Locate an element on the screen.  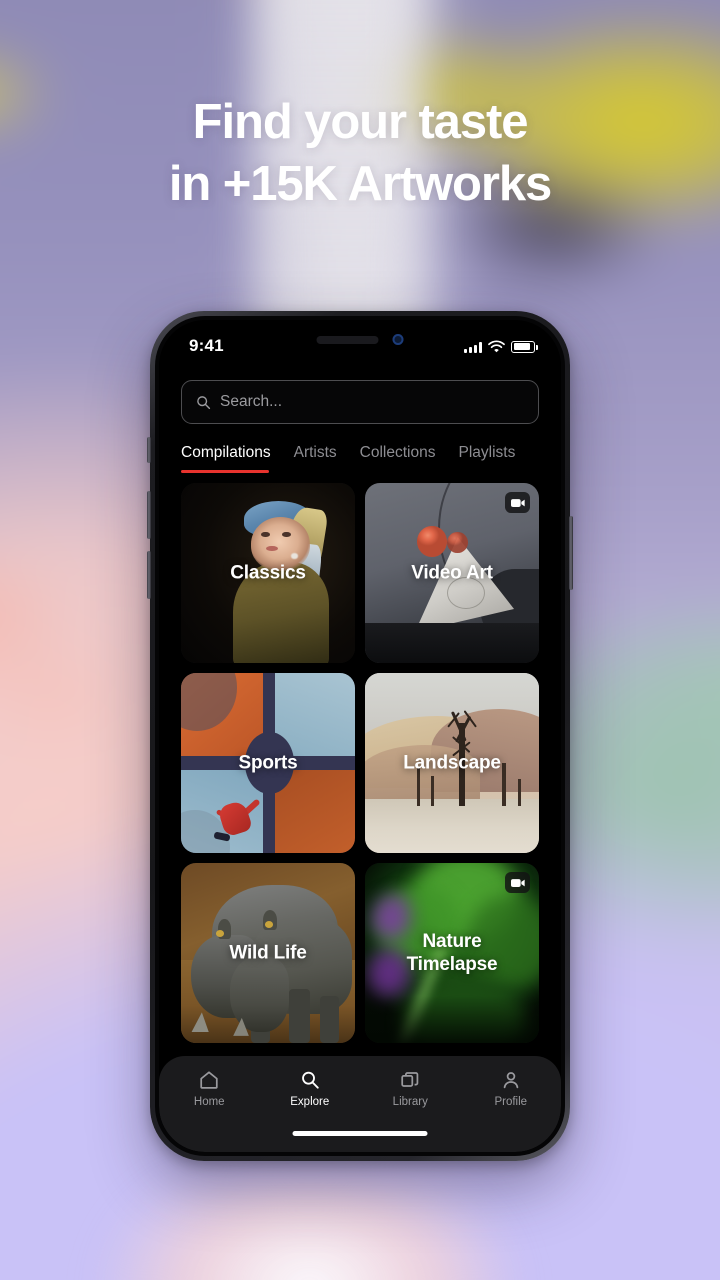
person-icon is located at coordinates (511, 1080).